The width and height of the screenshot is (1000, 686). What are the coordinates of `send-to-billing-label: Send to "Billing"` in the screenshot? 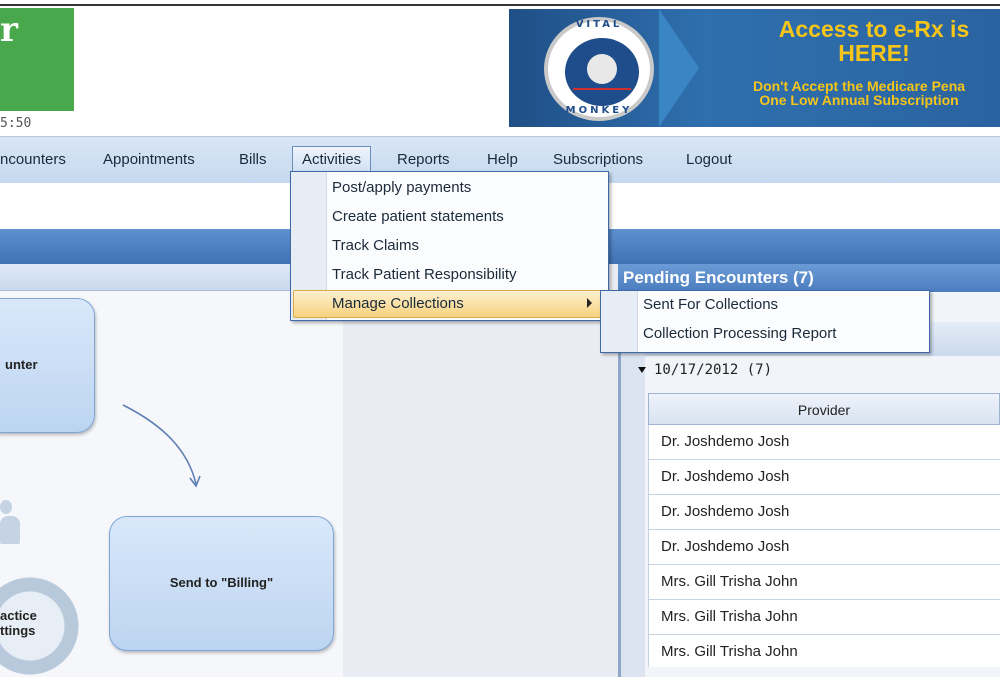 It's located at (221, 582).